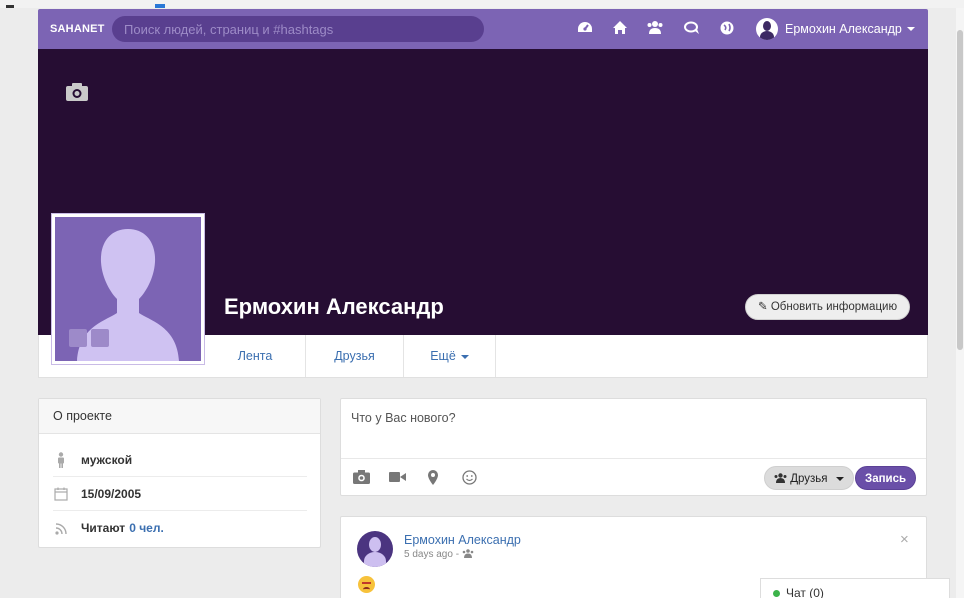 This screenshot has width=964, height=598. Describe the element at coordinates (834, 307) in the screenshot. I see `update-info-label: Обновить информацию` at that location.